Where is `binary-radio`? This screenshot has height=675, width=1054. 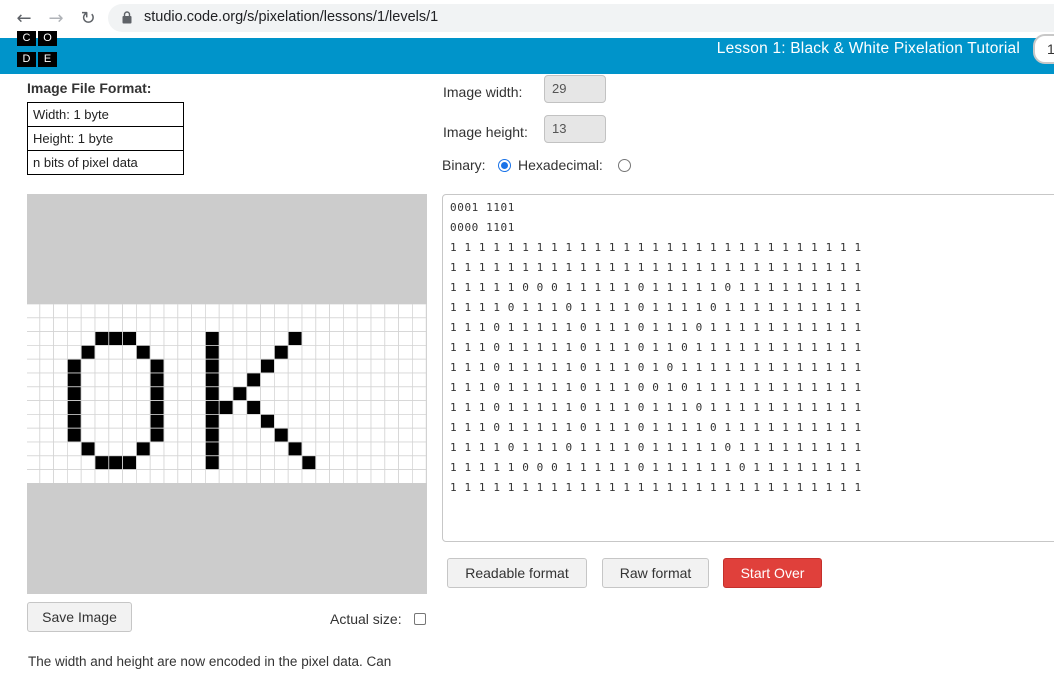 binary-radio is located at coordinates (504, 165).